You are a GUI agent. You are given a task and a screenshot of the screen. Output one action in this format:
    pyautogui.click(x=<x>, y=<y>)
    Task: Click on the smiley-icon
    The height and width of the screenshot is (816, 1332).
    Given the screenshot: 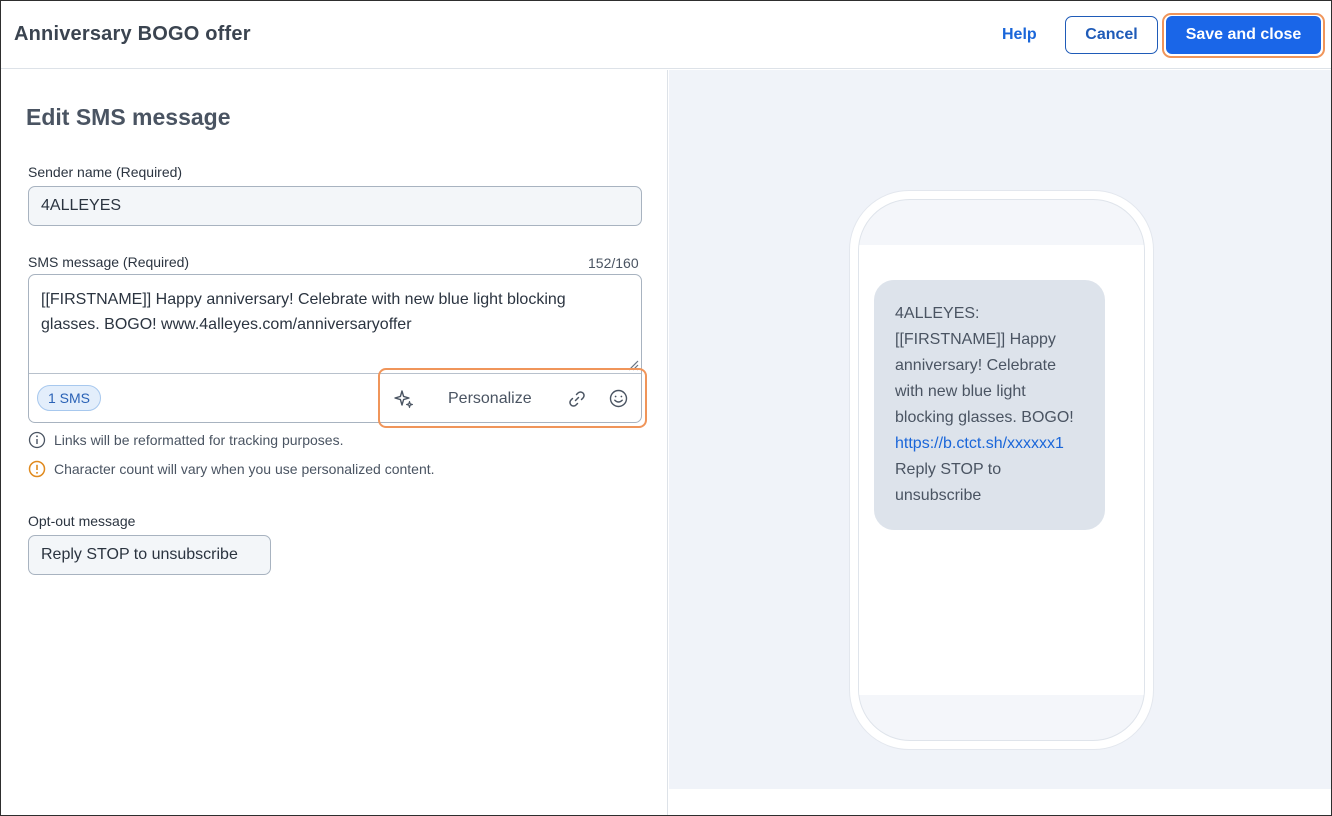 What is the action you would take?
    pyautogui.click(x=618, y=398)
    